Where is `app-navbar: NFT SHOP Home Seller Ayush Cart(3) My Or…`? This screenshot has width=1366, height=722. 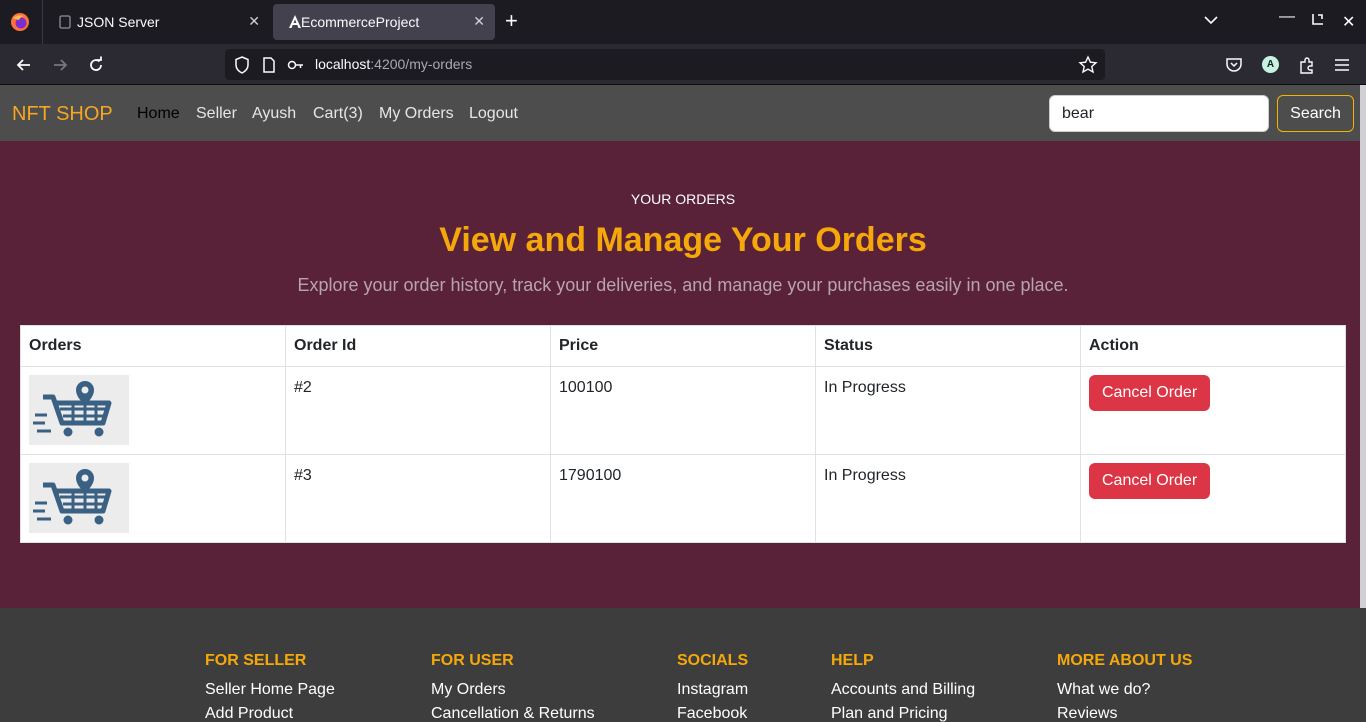 app-navbar: NFT SHOP Home Seller Ayush Cart(3) My Or… is located at coordinates (680, 113).